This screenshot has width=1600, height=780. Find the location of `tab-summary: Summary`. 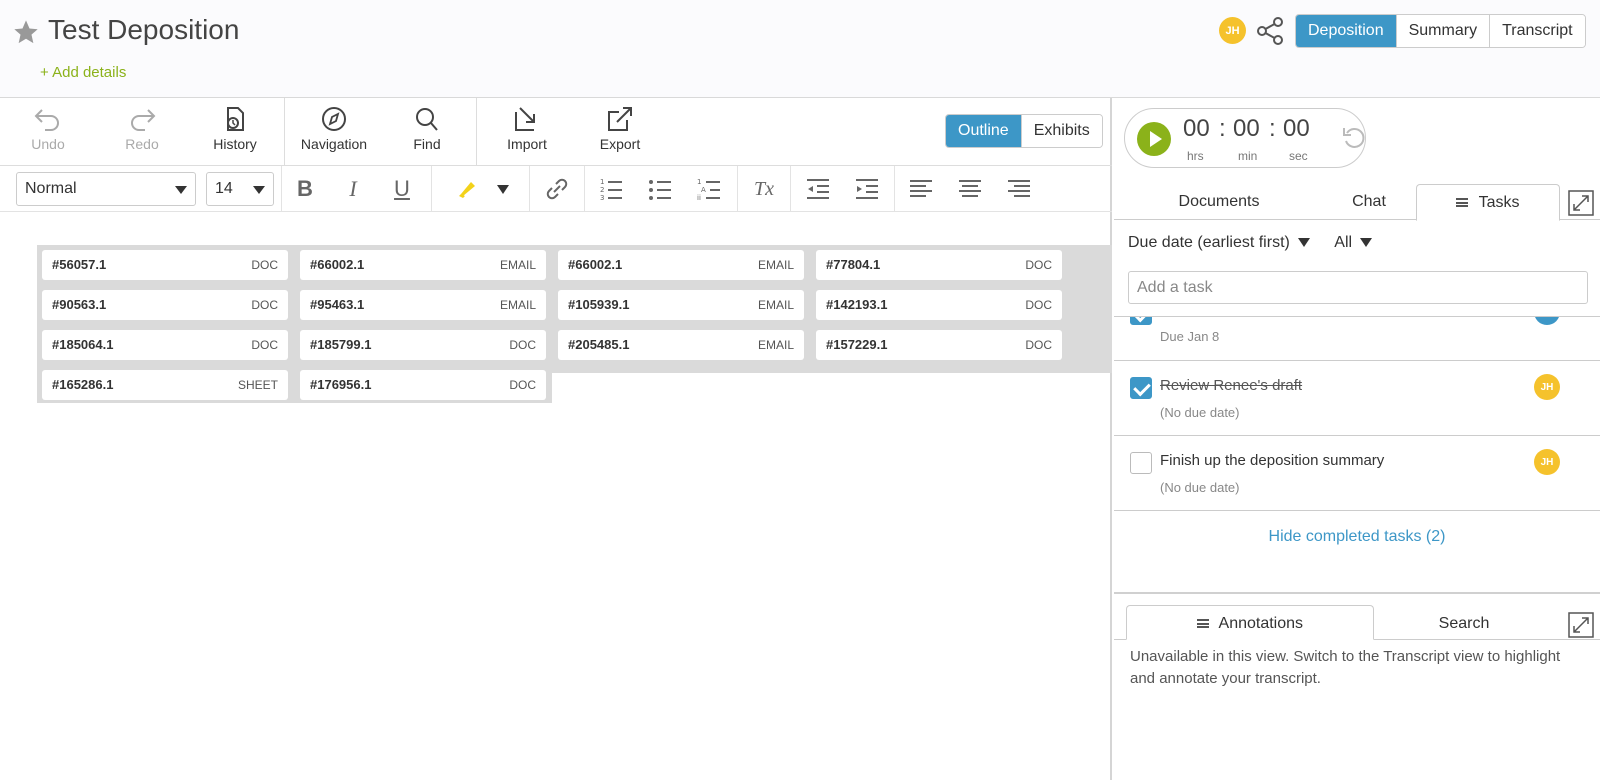

tab-summary: Summary is located at coordinates (1442, 31).